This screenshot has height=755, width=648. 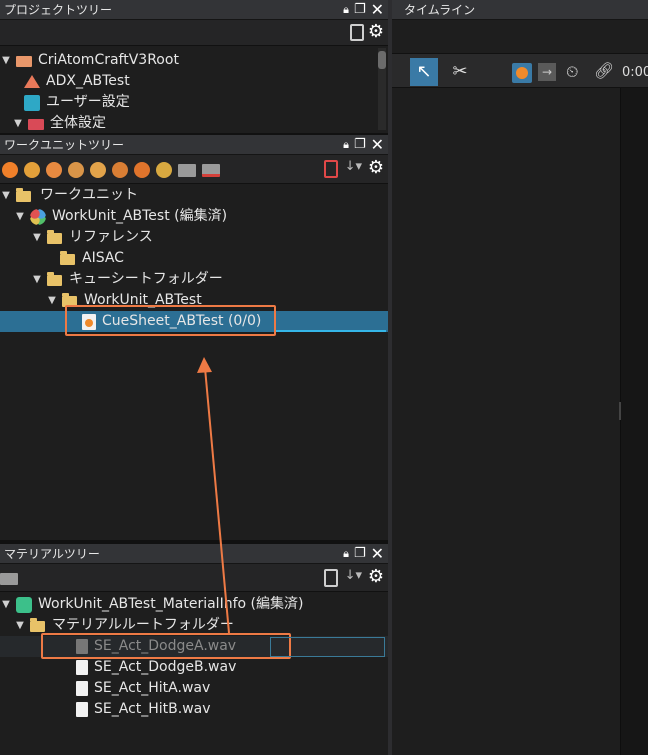 What do you see at coordinates (634, 421) in the screenshot?
I see `timeline-ruler` at bounding box center [634, 421].